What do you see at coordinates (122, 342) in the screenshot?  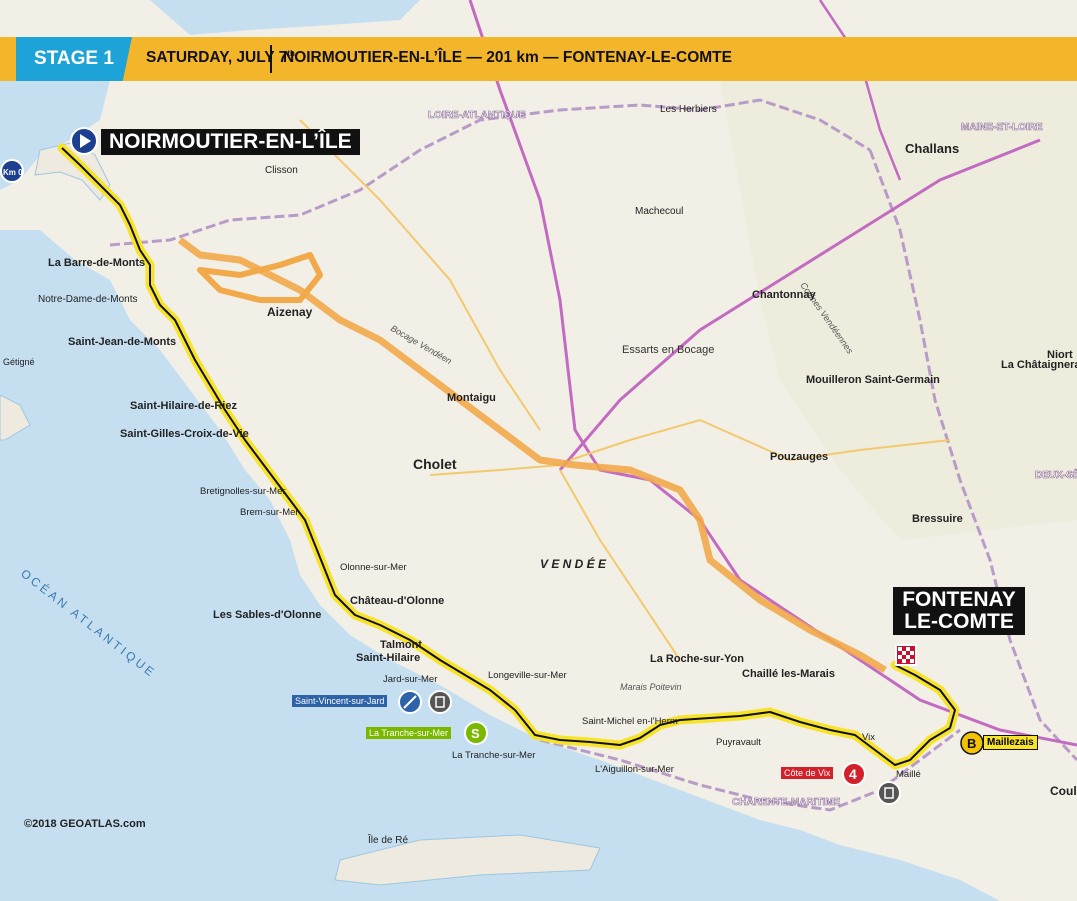 I see `town-st-jean: Saint-Jean-de-Monts` at bounding box center [122, 342].